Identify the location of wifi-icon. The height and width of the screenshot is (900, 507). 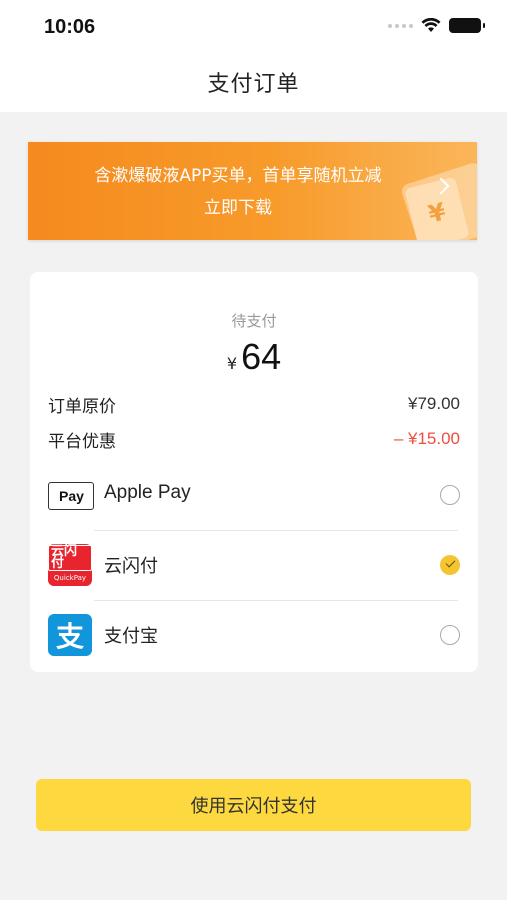
(431, 25).